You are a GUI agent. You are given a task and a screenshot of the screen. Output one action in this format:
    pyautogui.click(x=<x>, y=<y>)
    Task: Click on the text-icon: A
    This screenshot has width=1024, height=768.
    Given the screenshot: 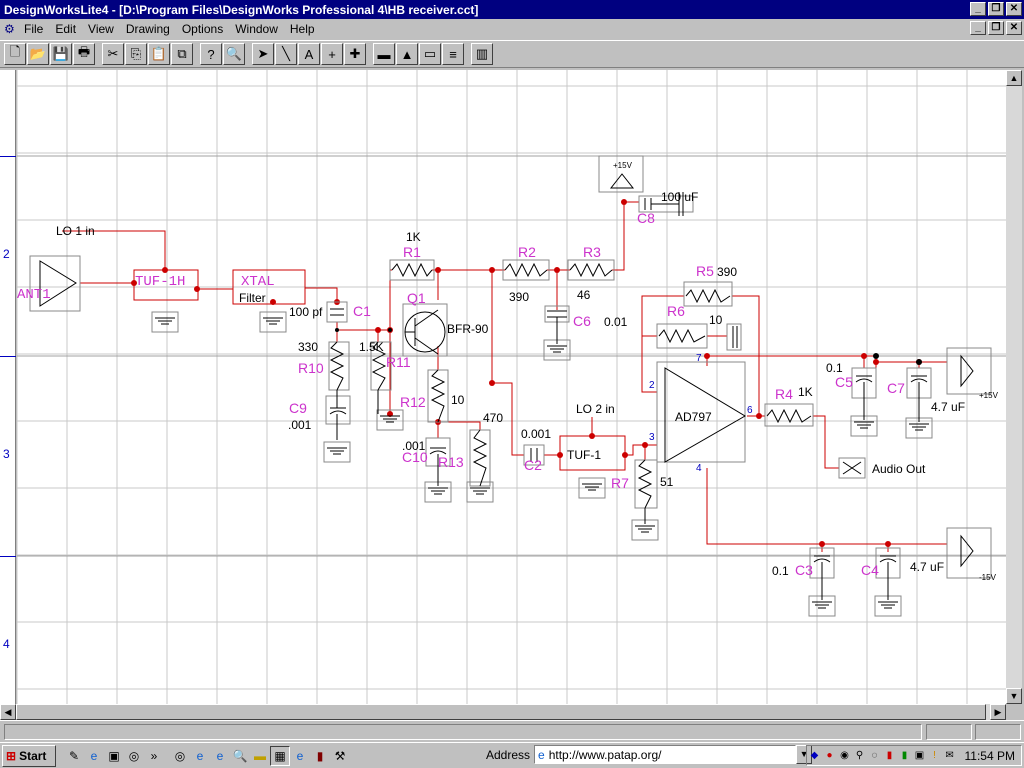 What is the action you would take?
    pyautogui.click(x=309, y=54)
    